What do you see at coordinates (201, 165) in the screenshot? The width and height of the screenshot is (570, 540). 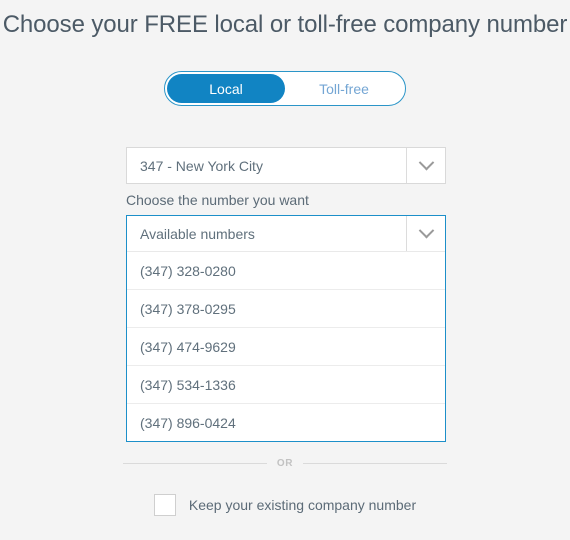 I see `area-code-select-value: 347 - New York City` at bounding box center [201, 165].